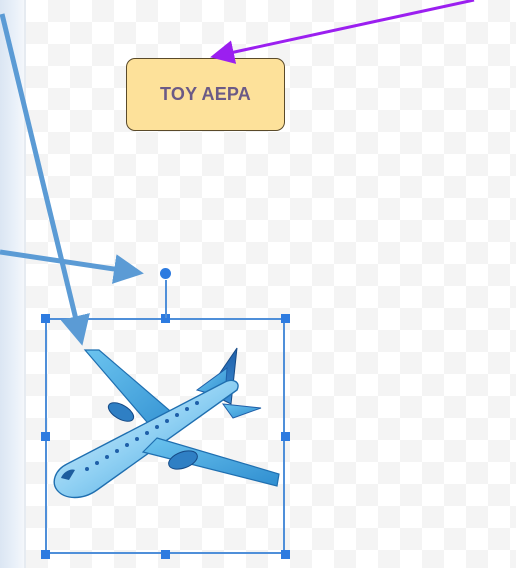 The height and width of the screenshot is (568, 516). What do you see at coordinates (45, 179) in the screenshot?
I see `blue-arrow-to-airplane` at bounding box center [45, 179].